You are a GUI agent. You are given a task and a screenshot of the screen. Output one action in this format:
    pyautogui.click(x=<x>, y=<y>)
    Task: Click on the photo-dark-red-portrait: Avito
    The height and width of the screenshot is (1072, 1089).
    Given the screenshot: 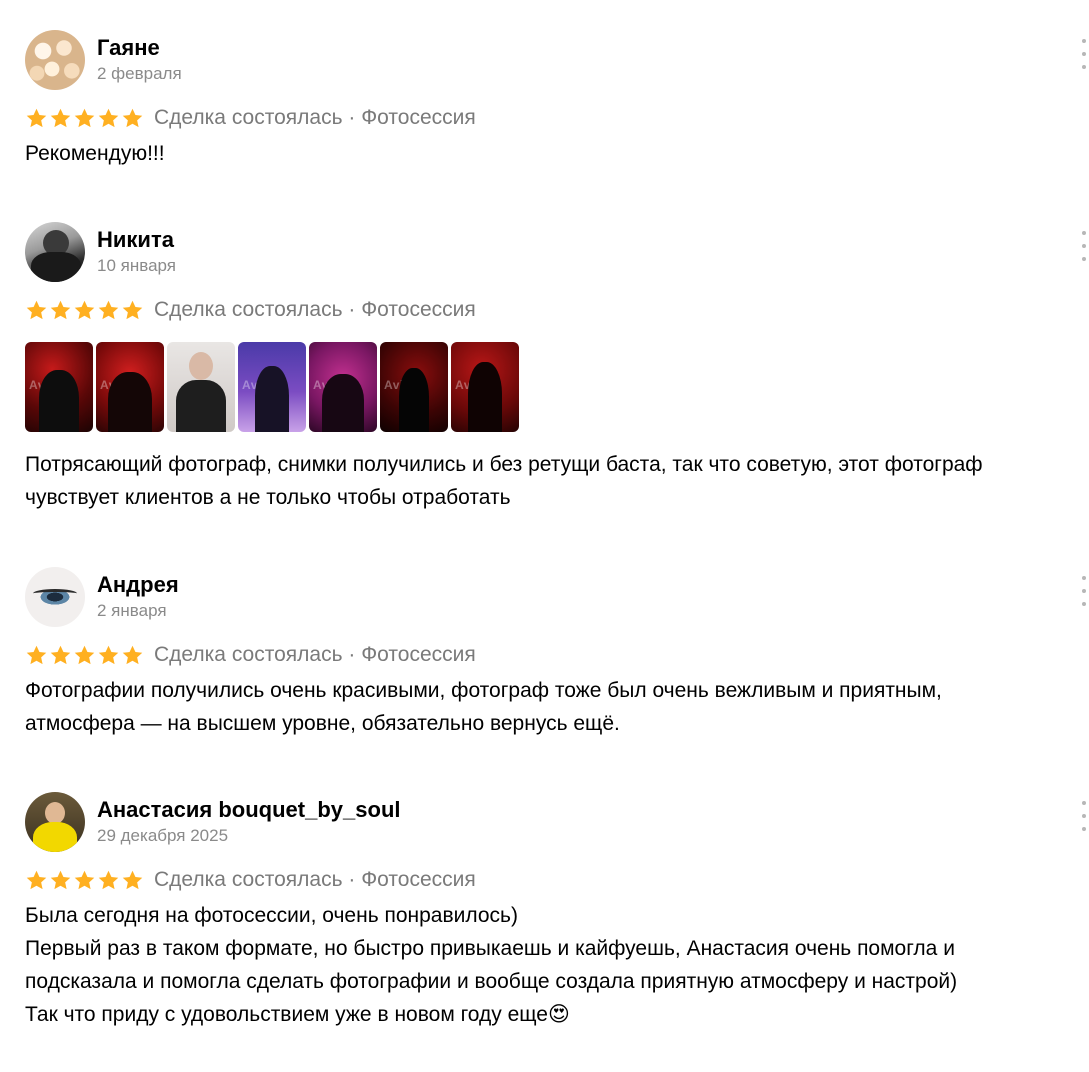 What is the action you would take?
    pyautogui.click(x=414, y=387)
    